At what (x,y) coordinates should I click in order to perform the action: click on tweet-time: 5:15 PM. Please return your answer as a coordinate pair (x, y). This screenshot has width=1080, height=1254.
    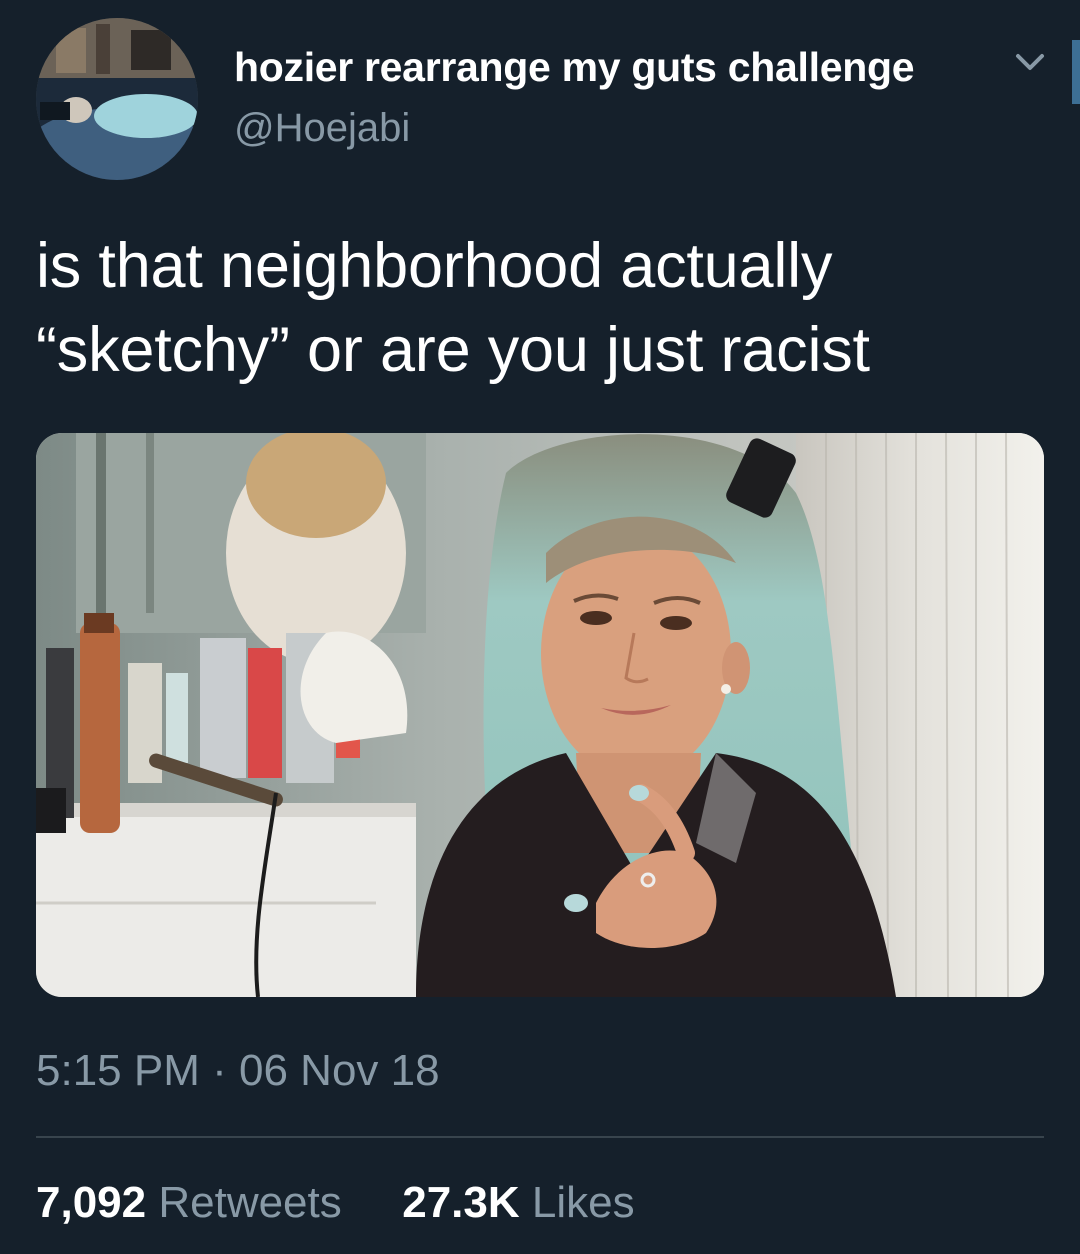
    Looking at the image, I should click on (118, 1070).